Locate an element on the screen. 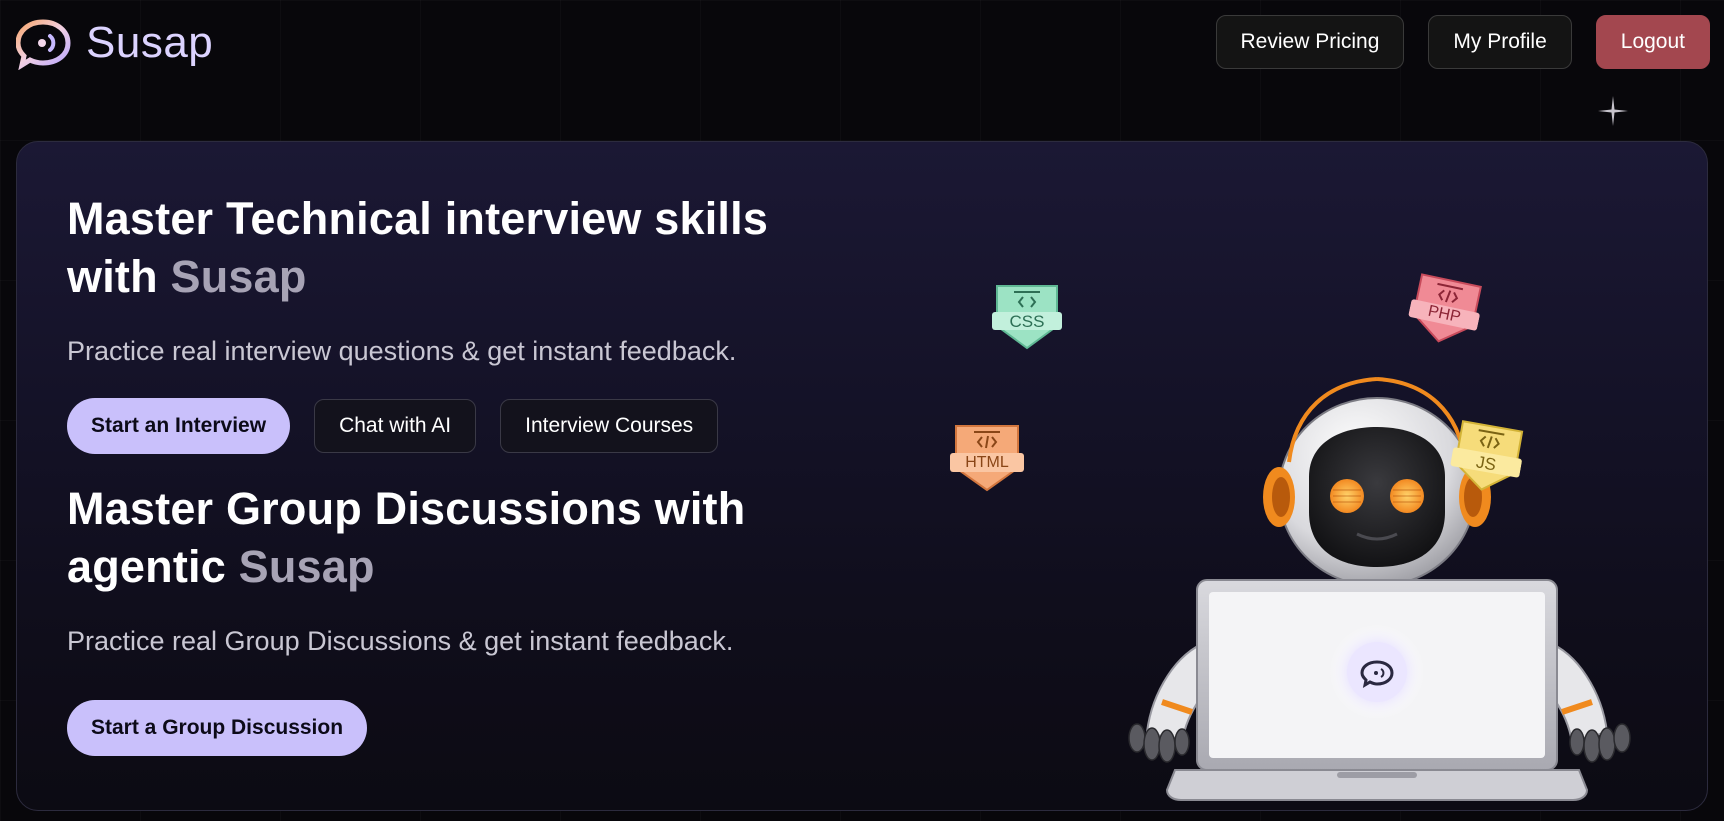 This screenshot has height=821, width=1724. group-heading-accent: Susap is located at coordinates (306, 566).